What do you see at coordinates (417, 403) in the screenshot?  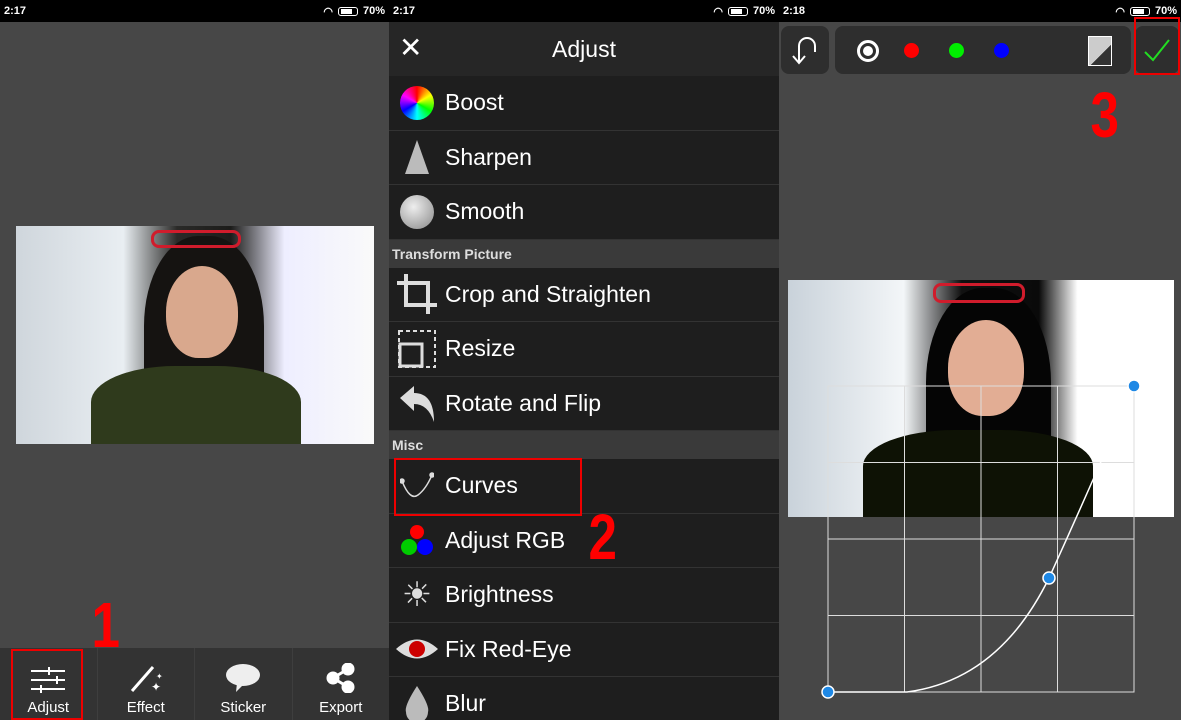 I see `rotate-arrow-icon` at bounding box center [417, 403].